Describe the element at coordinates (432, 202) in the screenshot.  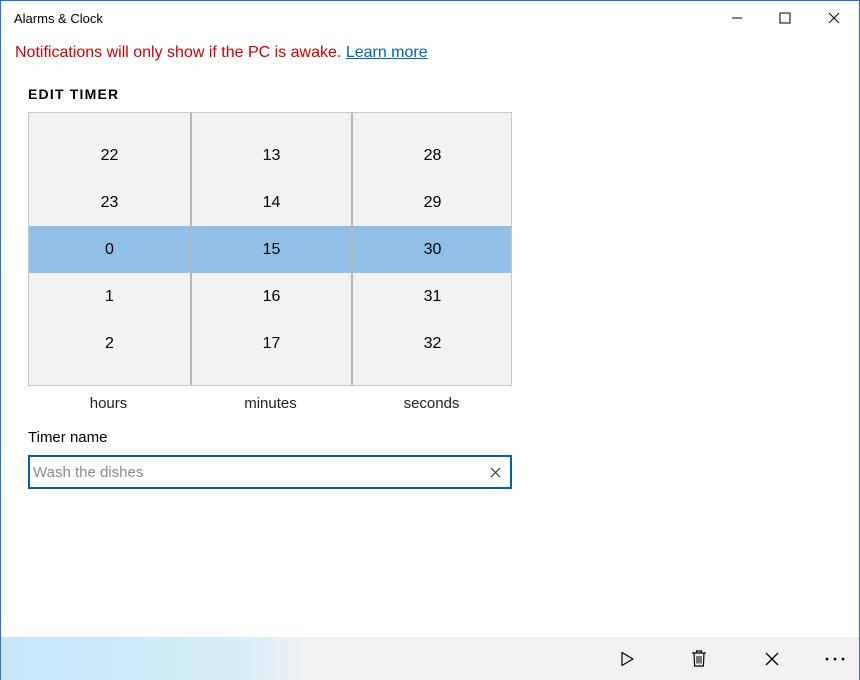
I see `seconds-value: 29` at that location.